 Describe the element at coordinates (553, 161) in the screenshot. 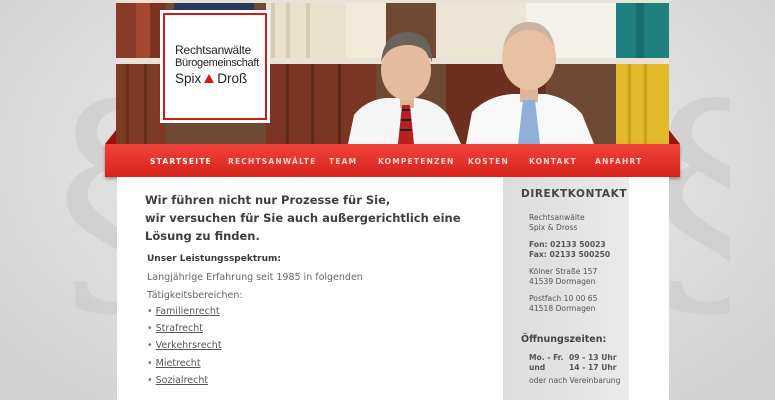

I see `nav-item-kontakt: KONTAKT` at that location.